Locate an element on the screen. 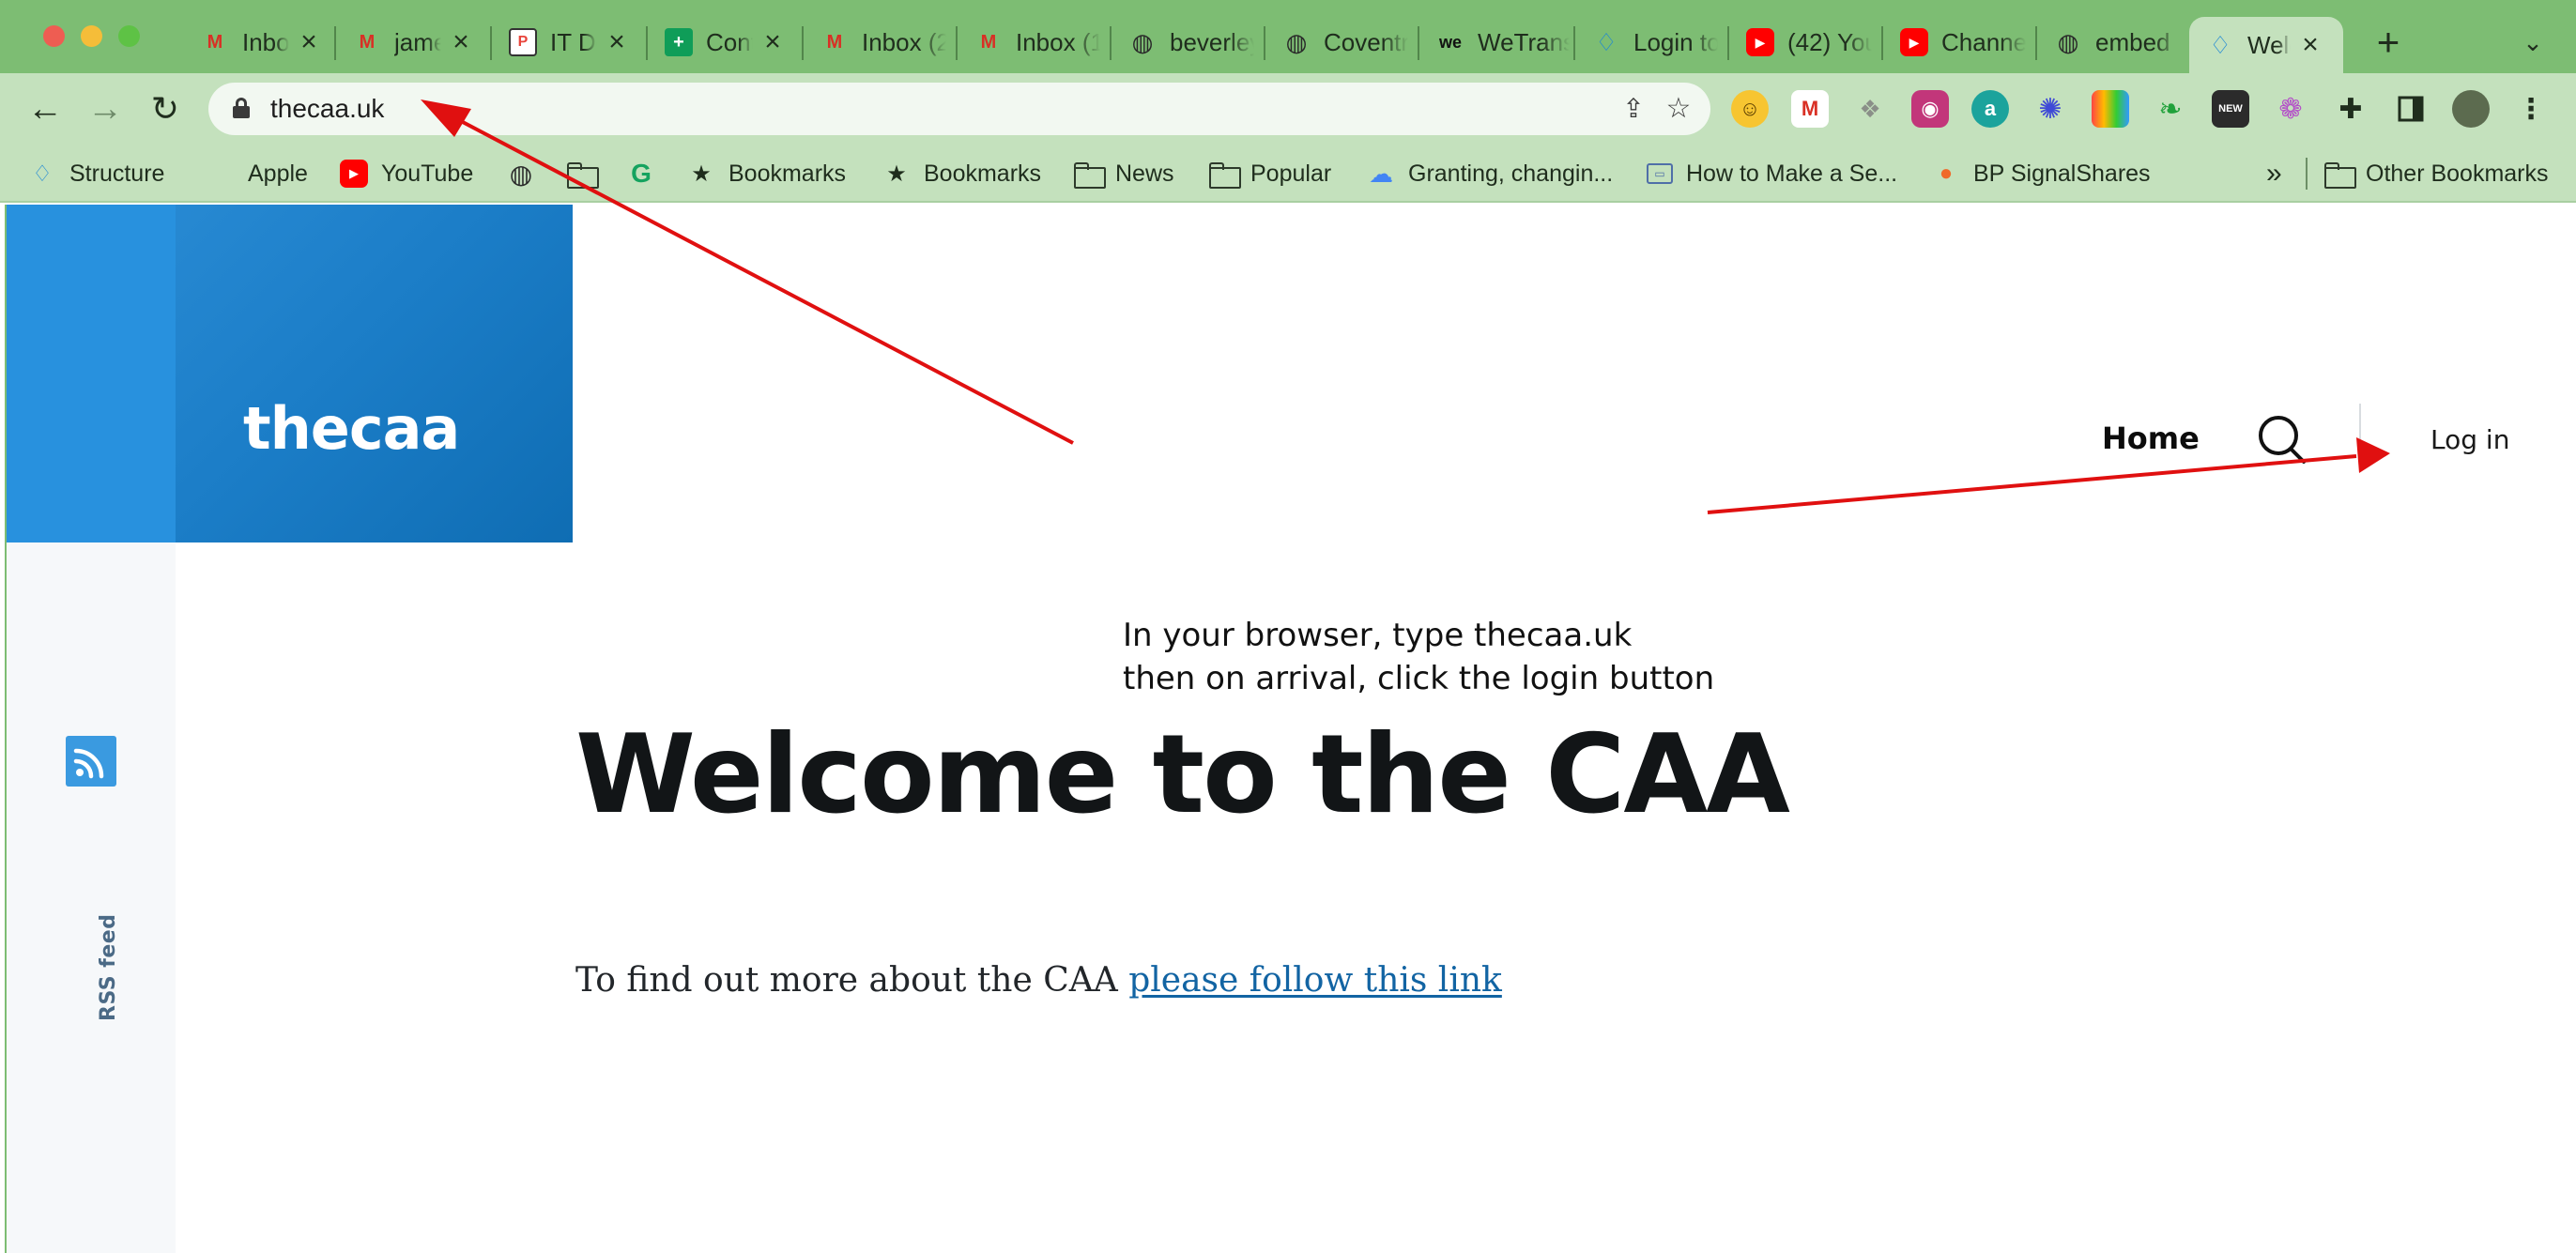 Image resolution: width=2576 pixels, height=1253 pixels. bookmark-news: News is located at coordinates (1124, 173).